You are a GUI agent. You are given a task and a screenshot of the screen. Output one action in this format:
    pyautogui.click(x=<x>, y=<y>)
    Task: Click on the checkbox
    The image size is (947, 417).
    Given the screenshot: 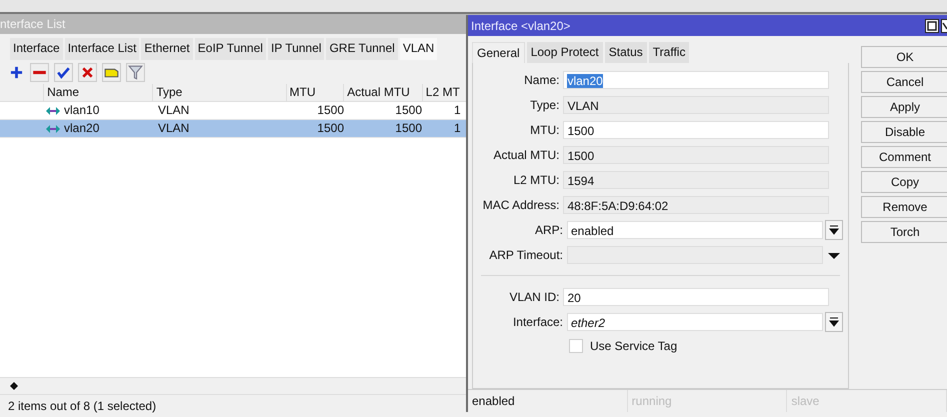 What is the action you would take?
    pyautogui.click(x=576, y=346)
    